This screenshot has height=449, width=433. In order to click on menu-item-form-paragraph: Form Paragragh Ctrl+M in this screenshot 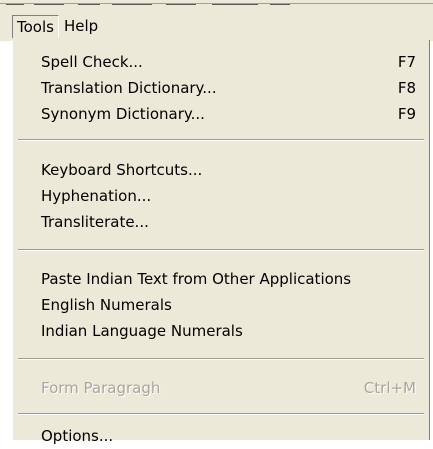, I will do `click(221, 388)`.